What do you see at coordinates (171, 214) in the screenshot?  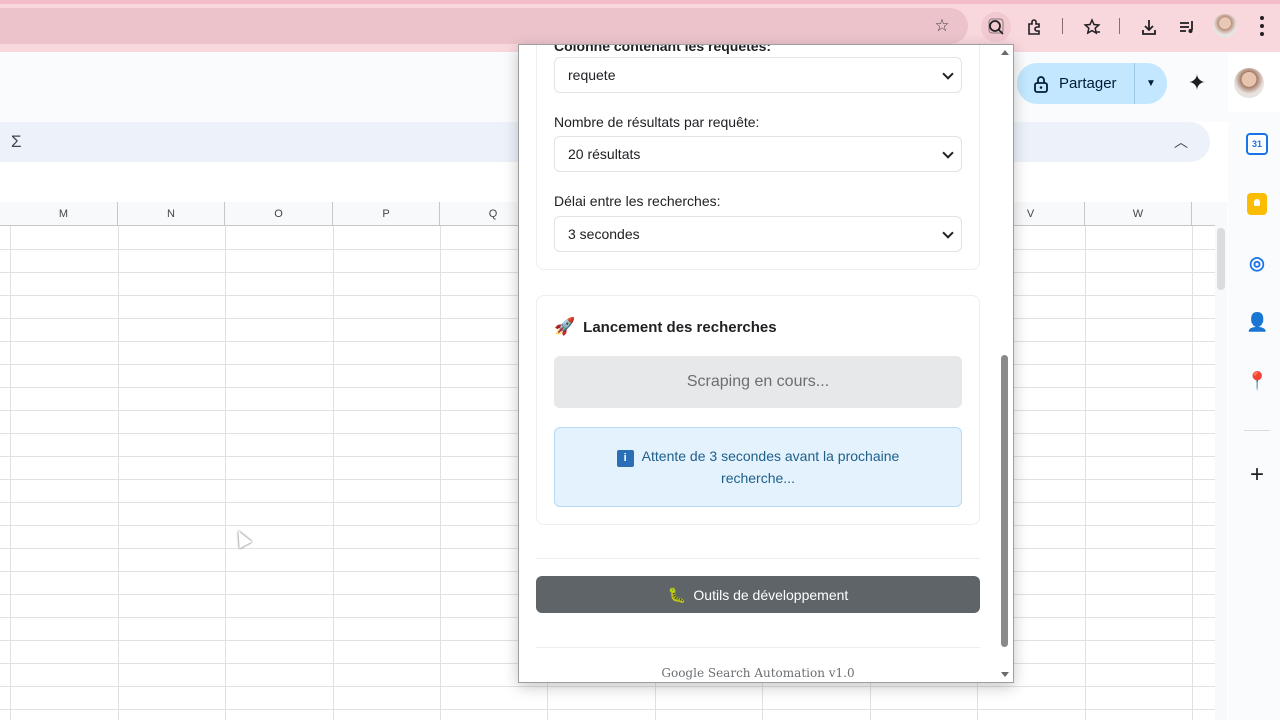 I see `column-header: N` at bounding box center [171, 214].